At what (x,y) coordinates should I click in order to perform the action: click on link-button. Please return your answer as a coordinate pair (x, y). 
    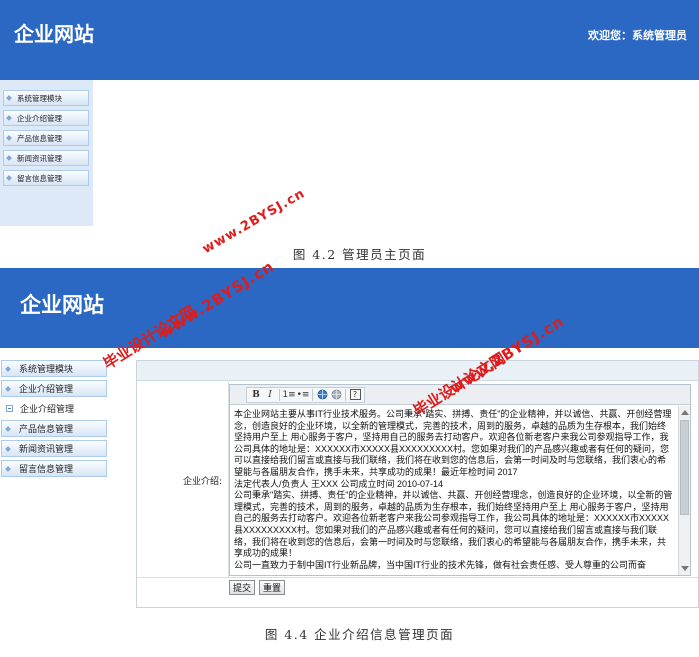
    Looking at the image, I should click on (322, 395).